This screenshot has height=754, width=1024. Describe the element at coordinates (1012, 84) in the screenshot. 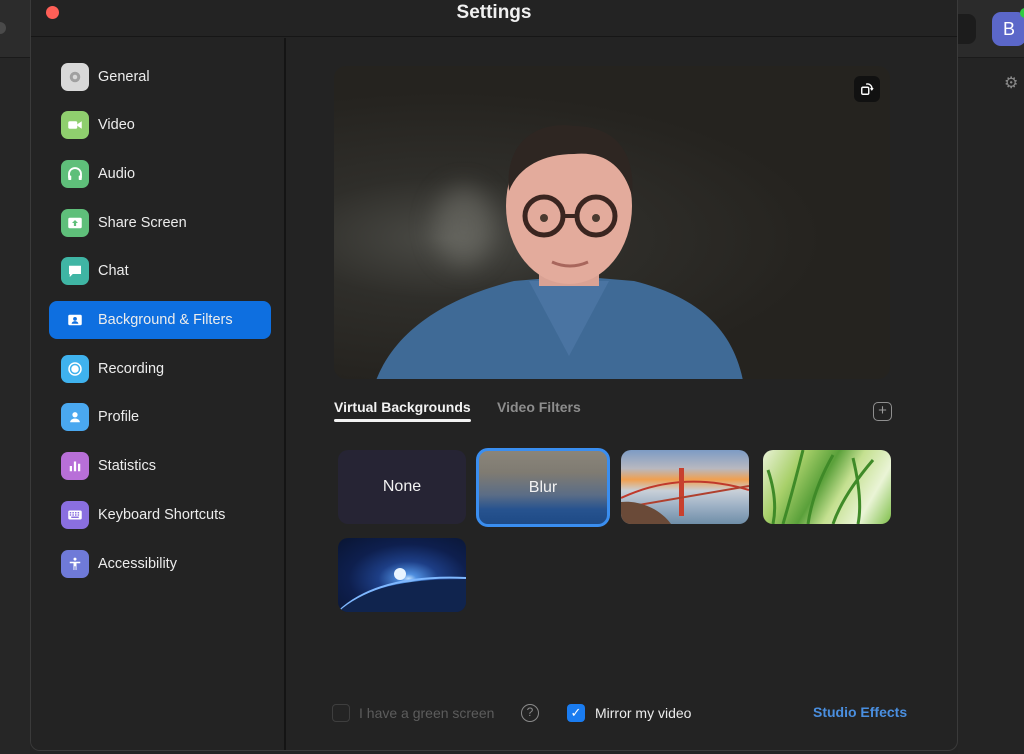

I see `gear-icon: ⚙` at that location.